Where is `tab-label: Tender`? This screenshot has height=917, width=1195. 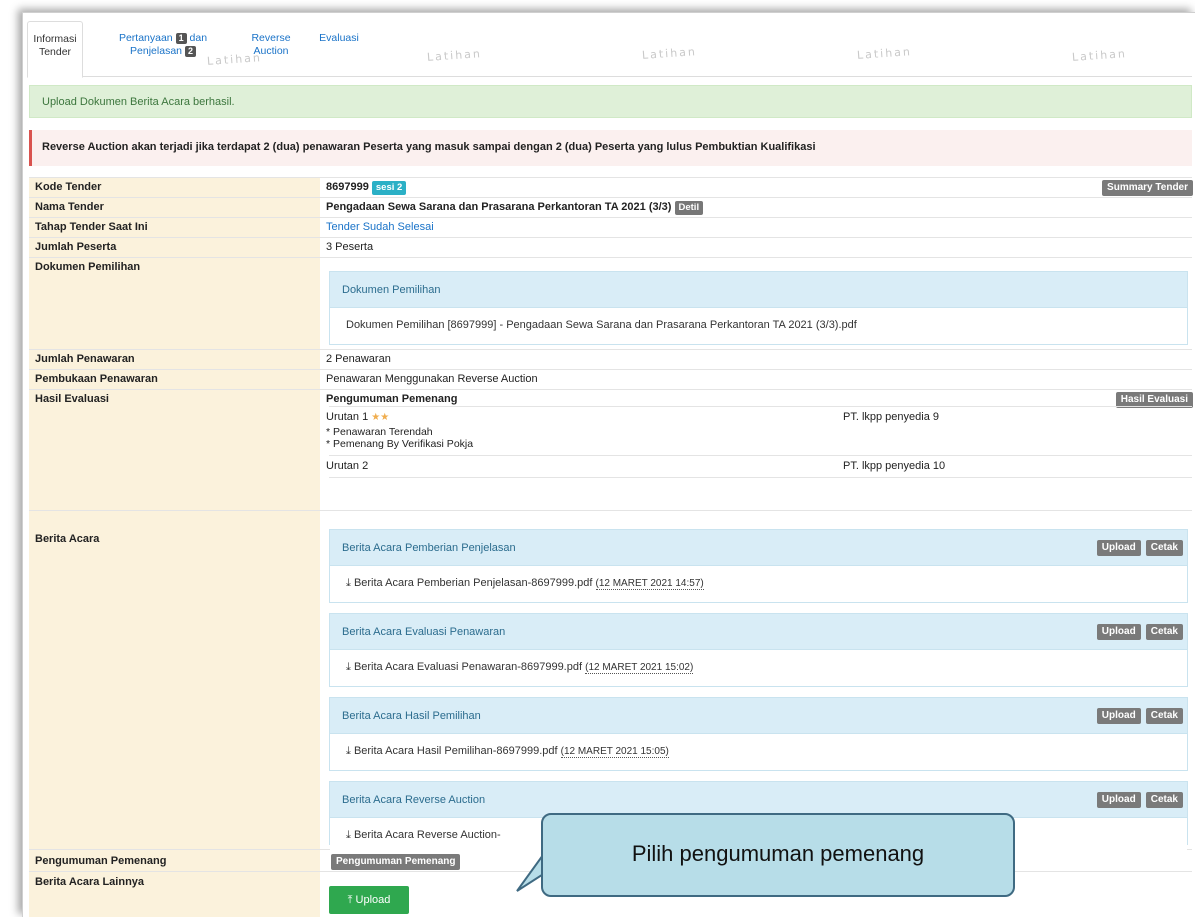 tab-label: Tender is located at coordinates (55, 52).